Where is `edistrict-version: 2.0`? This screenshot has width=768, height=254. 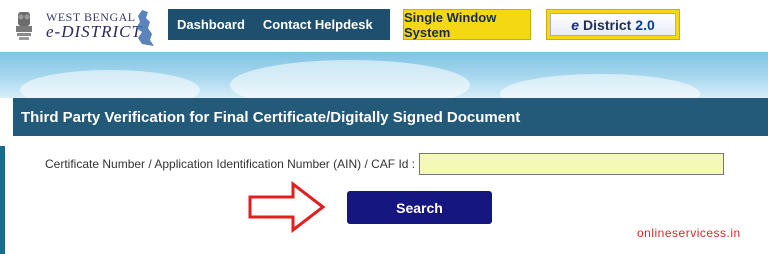
edistrict-version: 2.0 is located at coordinates (645, 24).